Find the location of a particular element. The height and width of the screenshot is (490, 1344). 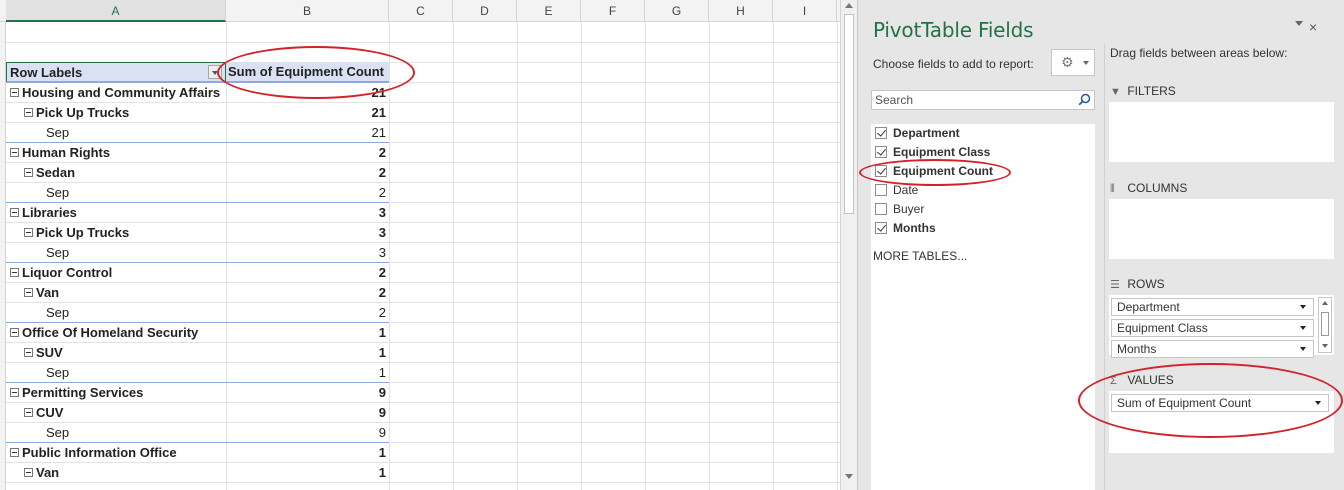

pivot-row-label: Public Information Office is located at coordinates (116, 453).